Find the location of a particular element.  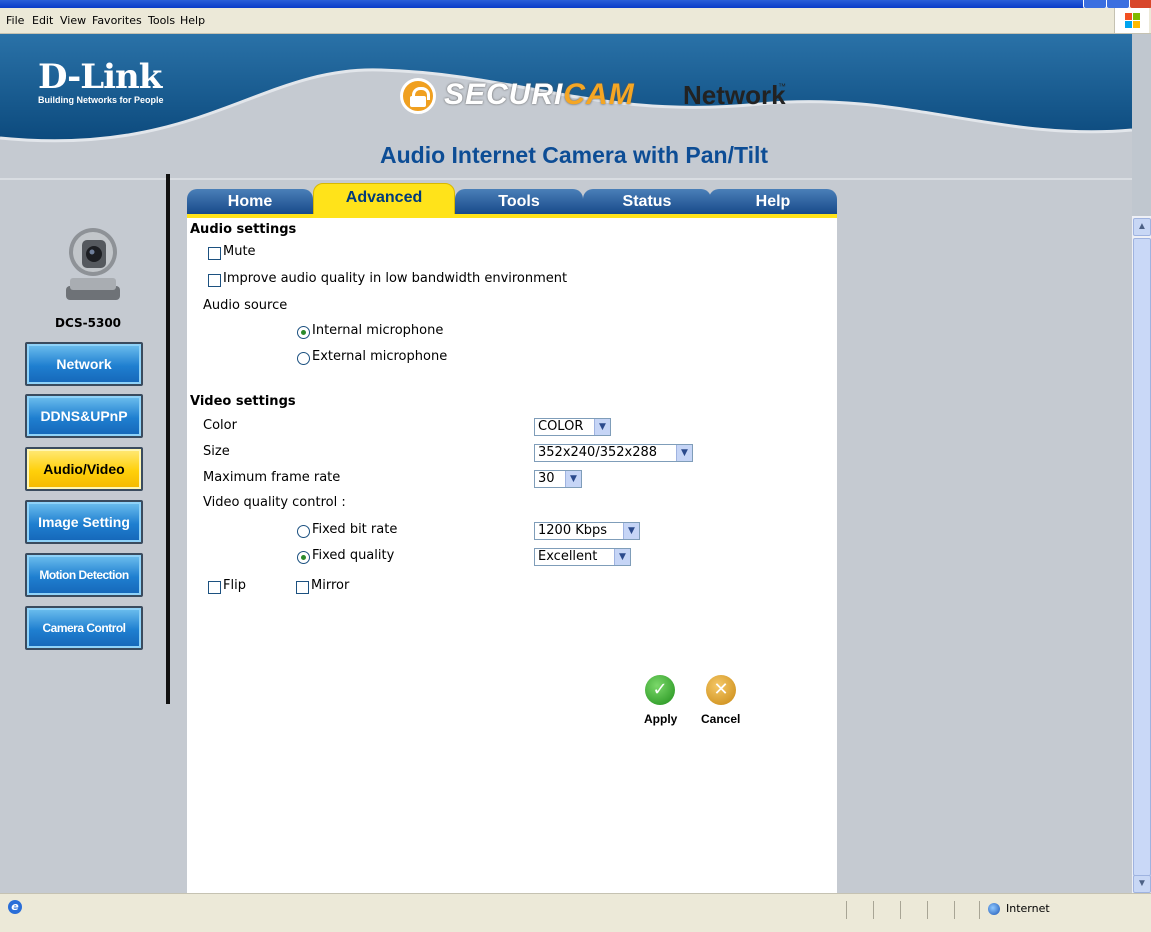

framerate-label: Maximum frame rate is located at coordinates (272, 477).